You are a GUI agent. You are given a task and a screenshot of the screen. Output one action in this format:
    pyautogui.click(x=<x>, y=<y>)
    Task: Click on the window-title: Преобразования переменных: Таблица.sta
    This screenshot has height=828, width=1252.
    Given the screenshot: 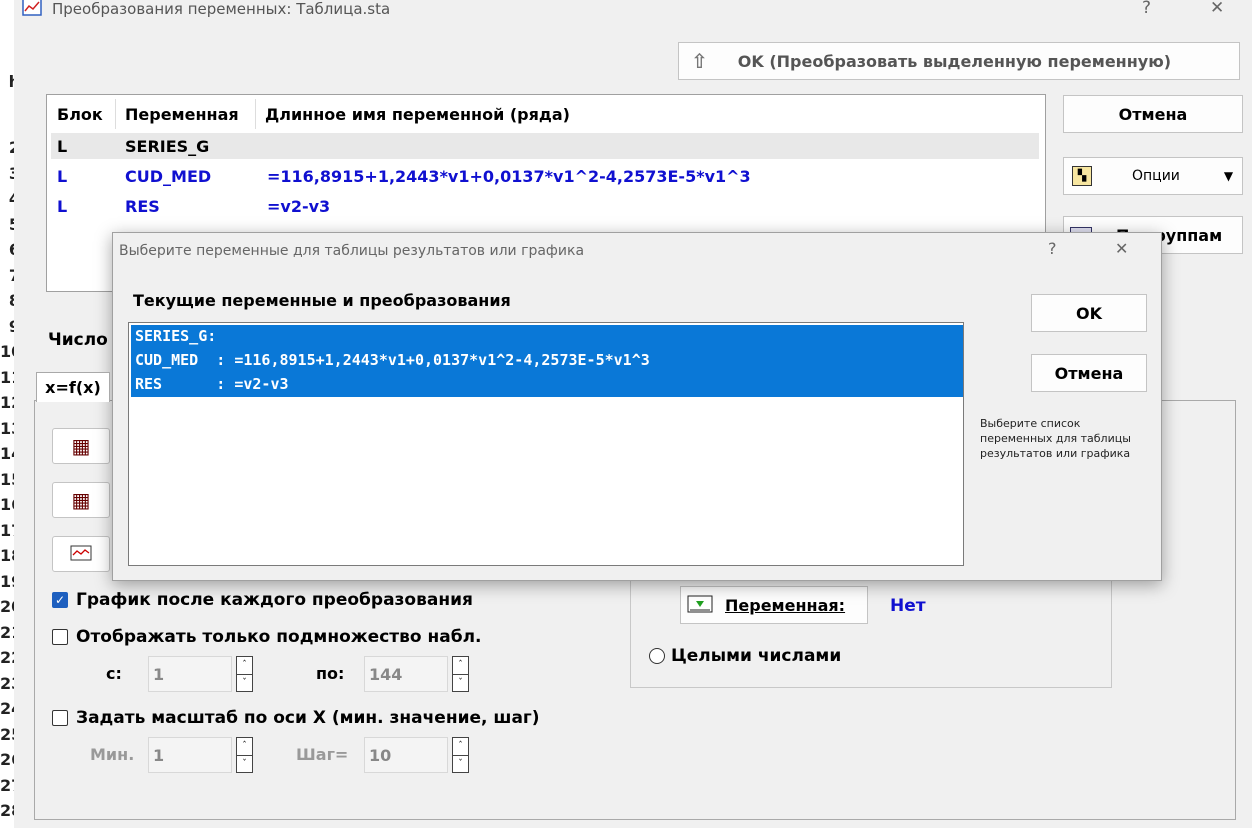 What is the action you would take?
    pyautogui.click(x=221, y=9)
    